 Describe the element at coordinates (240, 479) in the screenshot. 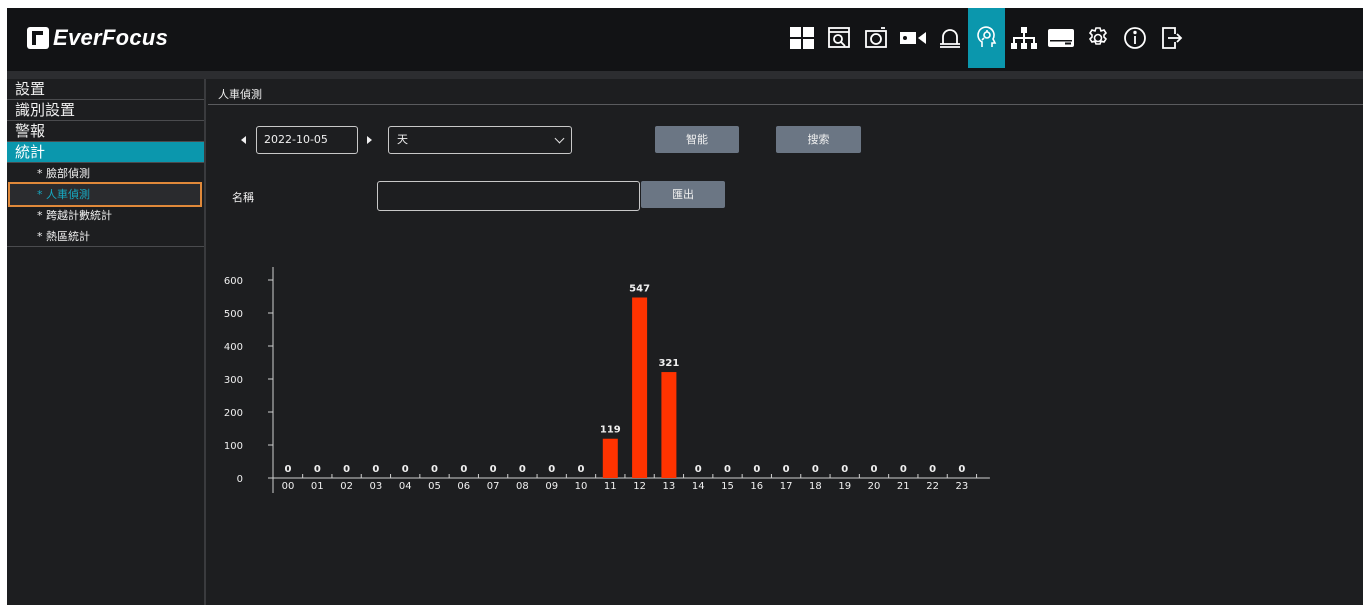

I see `y-tick-label: 0` at that location.